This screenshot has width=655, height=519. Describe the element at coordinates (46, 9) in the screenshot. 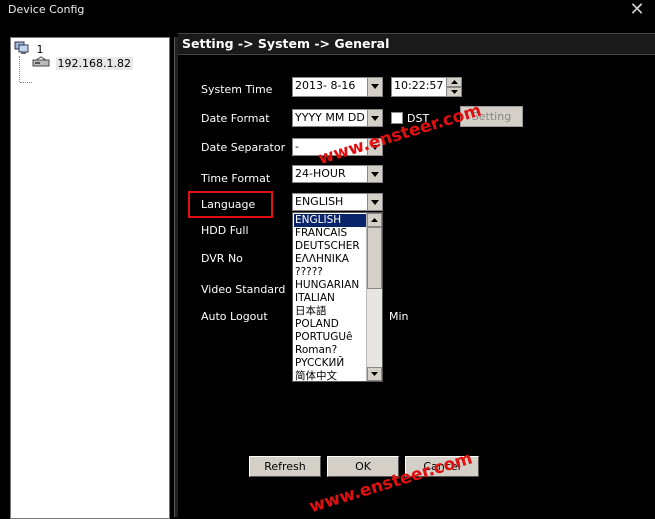

I see `window-title: Device Config` at that location.